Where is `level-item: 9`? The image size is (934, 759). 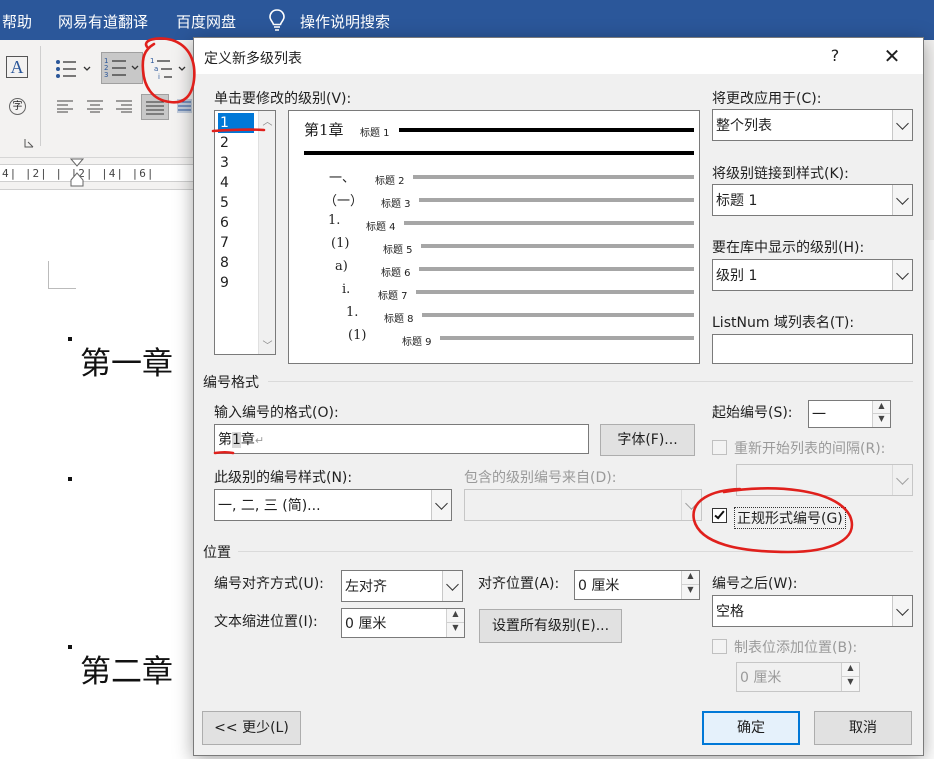 level-item: 9 is located at coordinates (236, 283).